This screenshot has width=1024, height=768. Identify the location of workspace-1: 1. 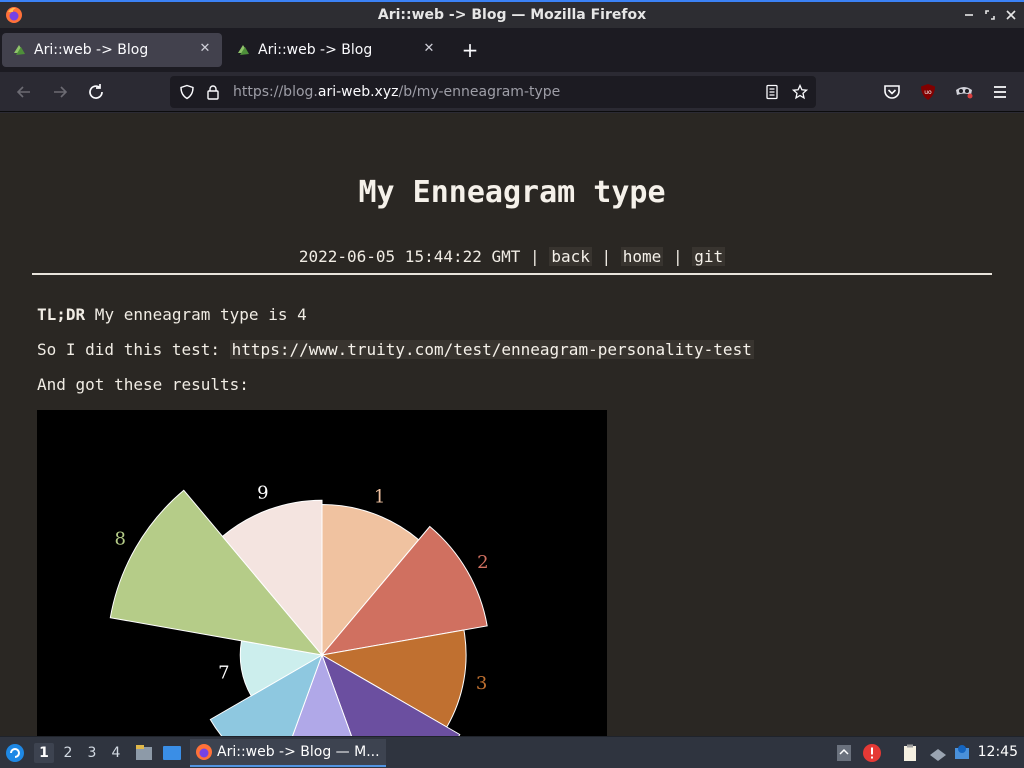
(44, 753).